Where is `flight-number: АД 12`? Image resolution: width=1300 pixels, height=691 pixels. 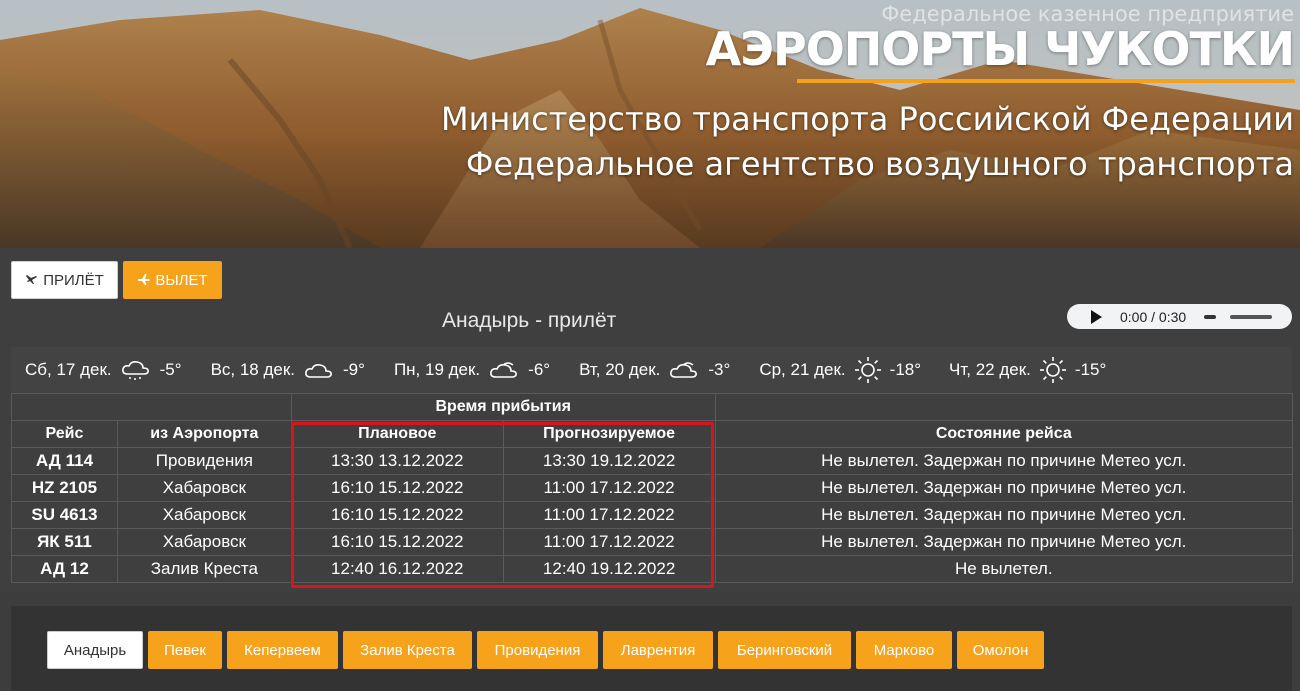
flight-number: АД 12 is located at coordinates (64, 569).